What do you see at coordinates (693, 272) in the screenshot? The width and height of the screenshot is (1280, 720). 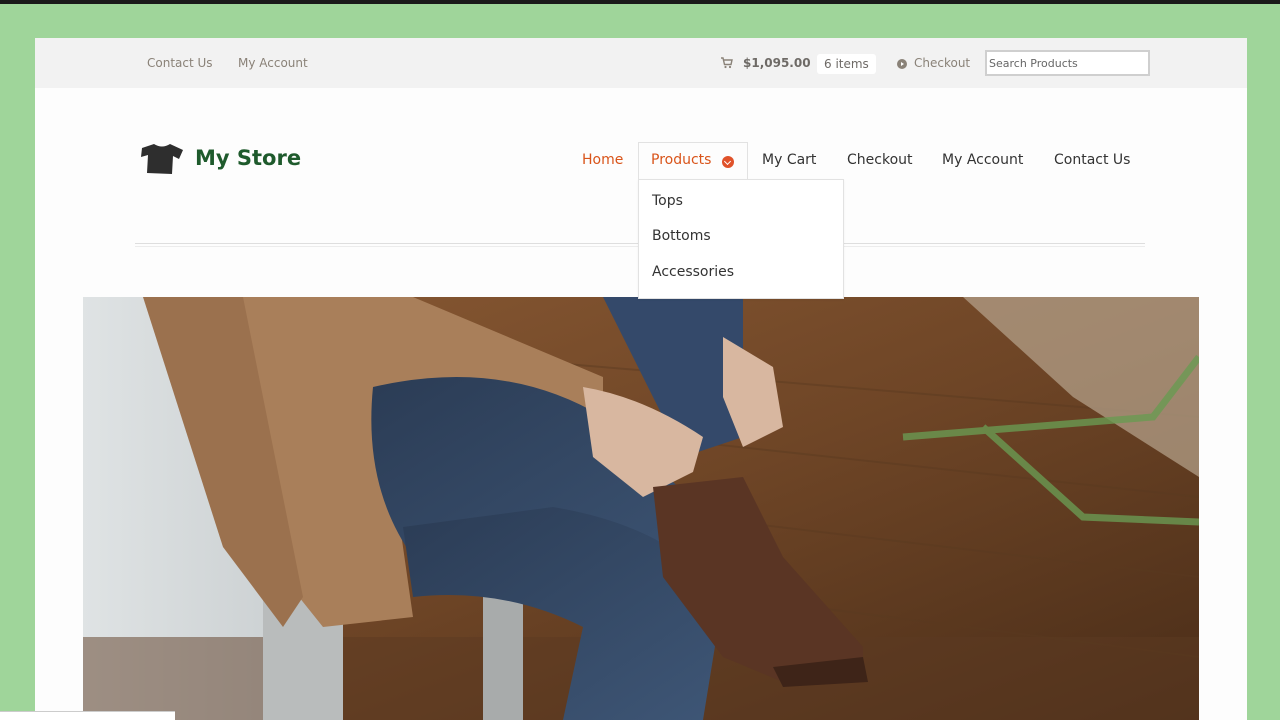 I see `dropdown-item-accessories: Accessories` at bounding box center [693, 272].